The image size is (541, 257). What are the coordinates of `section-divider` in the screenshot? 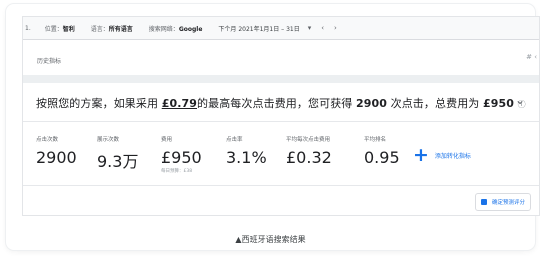 It's located at (281, 79).